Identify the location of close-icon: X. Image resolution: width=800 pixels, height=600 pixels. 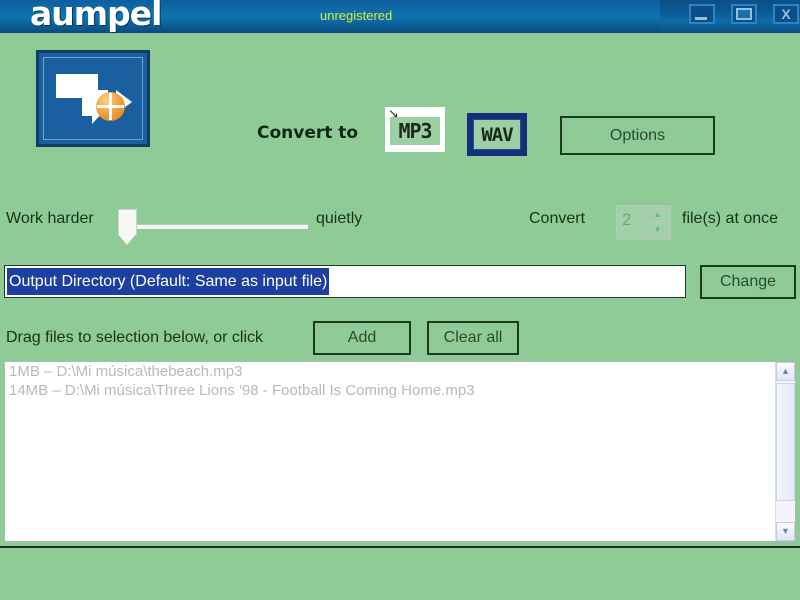
(786, 14).